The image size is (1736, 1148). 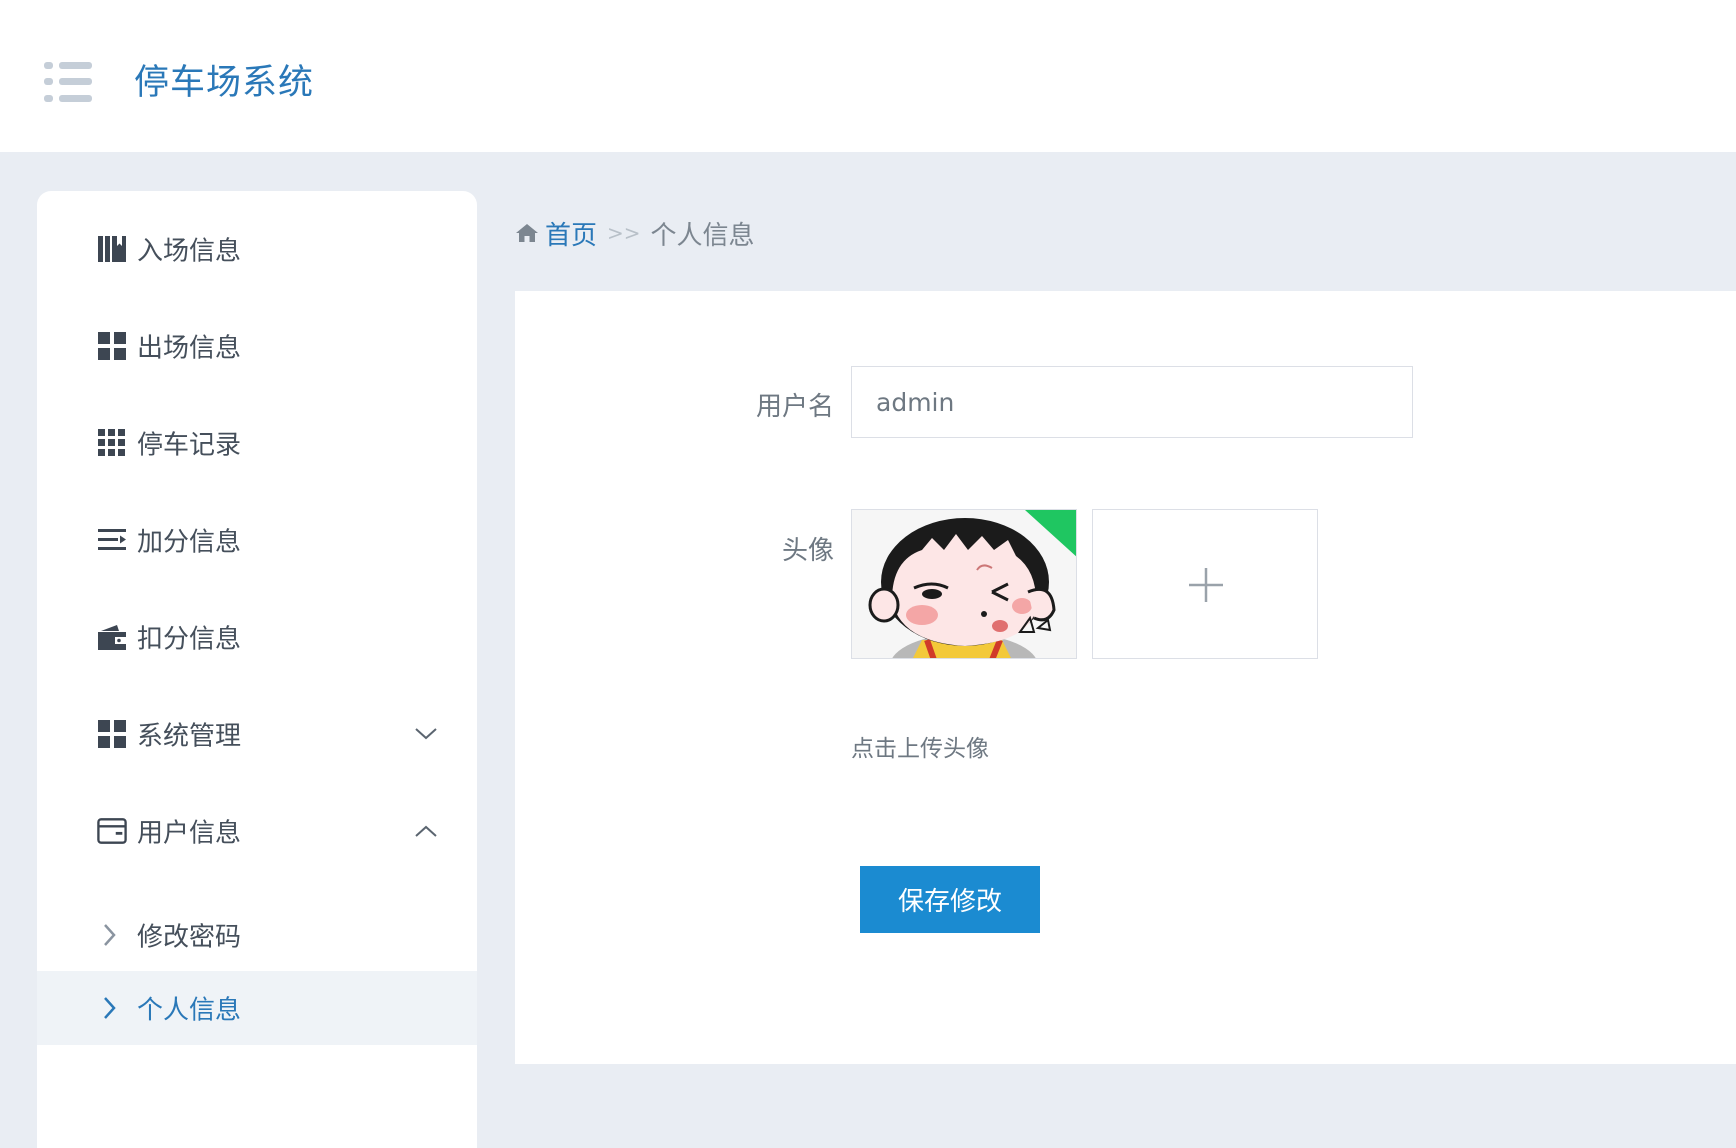 What do you see at coordinates (257, 1008) in the screenshot?
I see `sidebar-subitem-personal-info: 个人信息` at bounding box center [257, 1008].